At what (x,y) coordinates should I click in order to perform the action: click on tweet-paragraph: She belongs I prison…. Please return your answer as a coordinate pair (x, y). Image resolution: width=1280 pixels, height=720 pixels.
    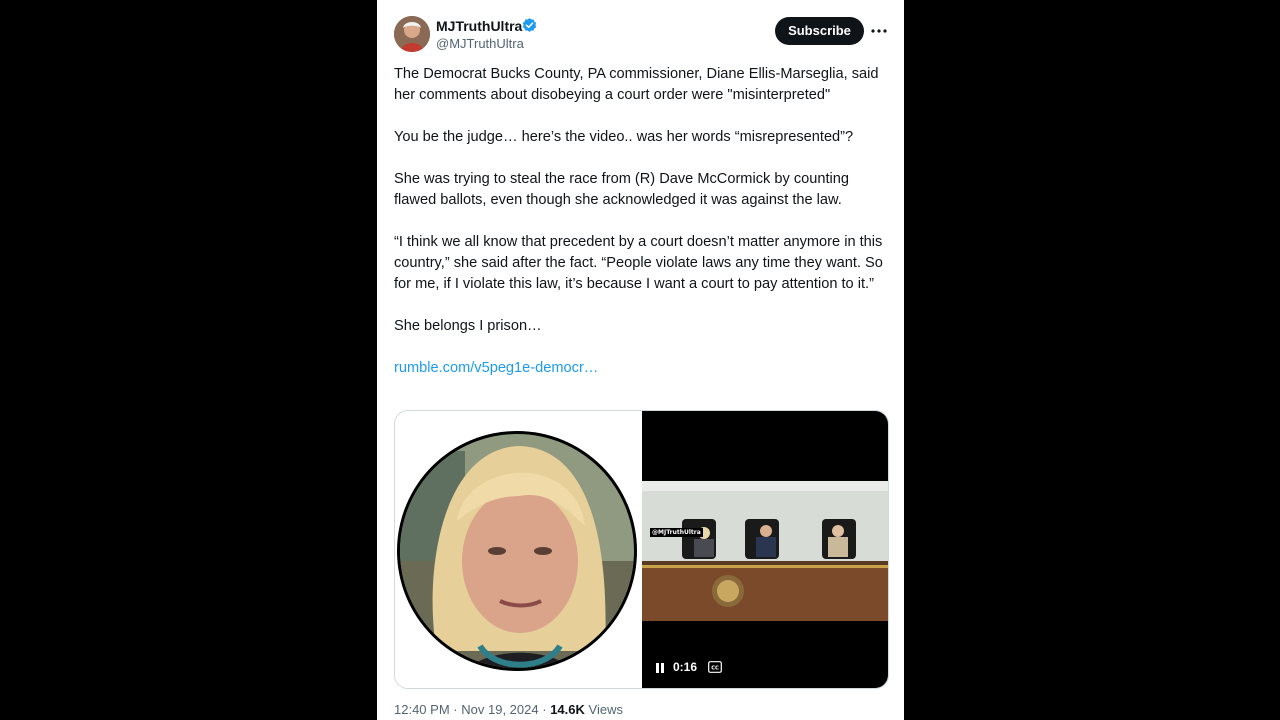
    Looking at the image, I should click on (468, 326).